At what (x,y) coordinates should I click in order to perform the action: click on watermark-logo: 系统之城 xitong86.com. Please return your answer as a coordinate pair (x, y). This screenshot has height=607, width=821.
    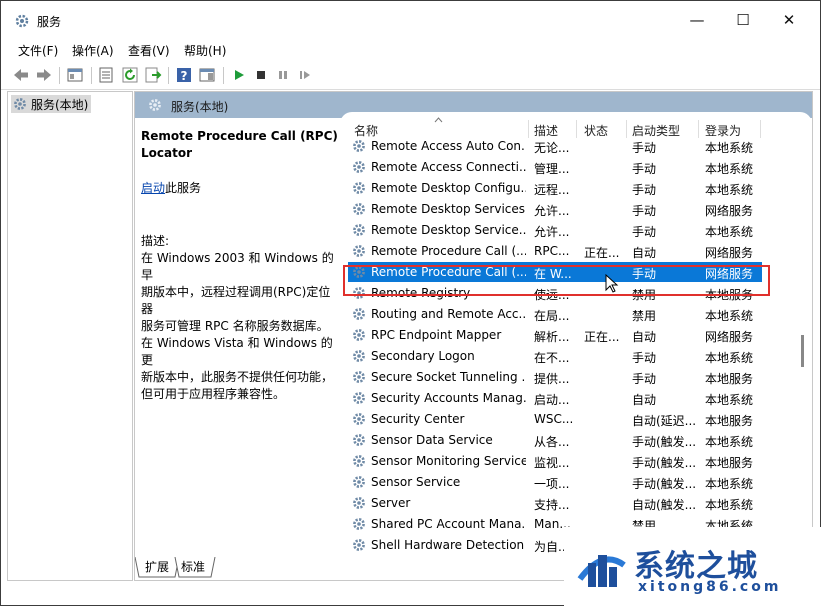
    Looking at the image, I should click on (692, 567).